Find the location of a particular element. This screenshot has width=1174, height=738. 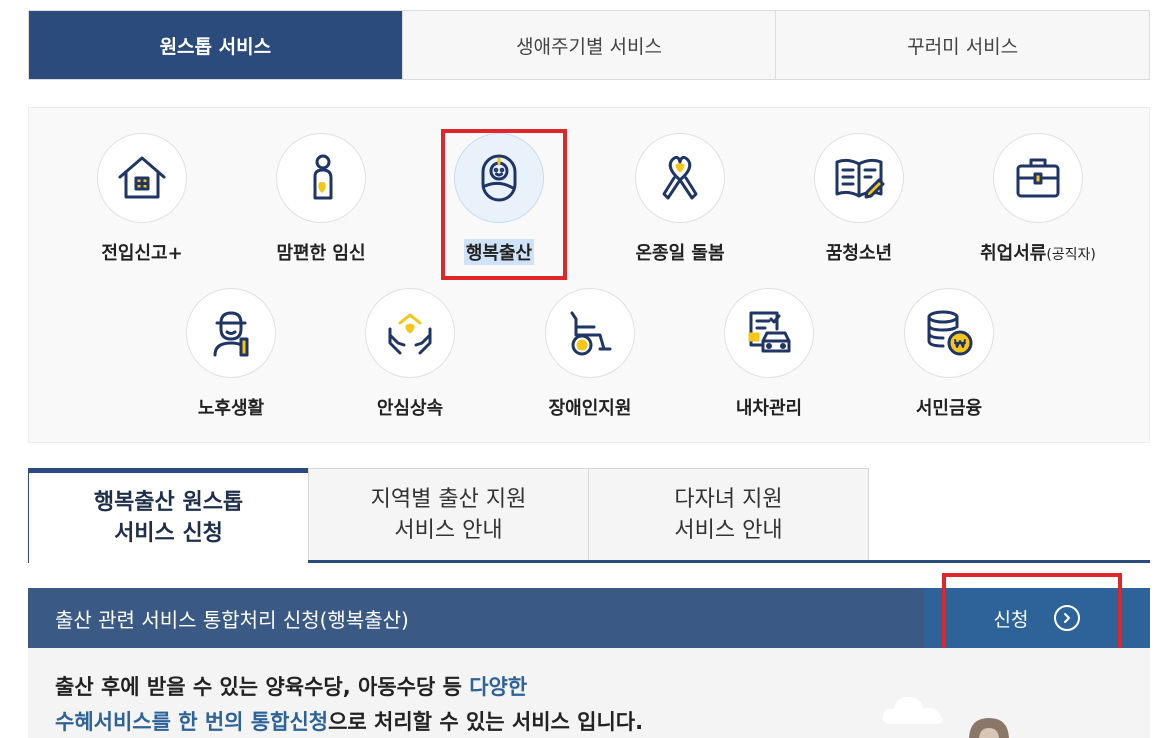

hands-house-icon is located at coordinates (410, 333).